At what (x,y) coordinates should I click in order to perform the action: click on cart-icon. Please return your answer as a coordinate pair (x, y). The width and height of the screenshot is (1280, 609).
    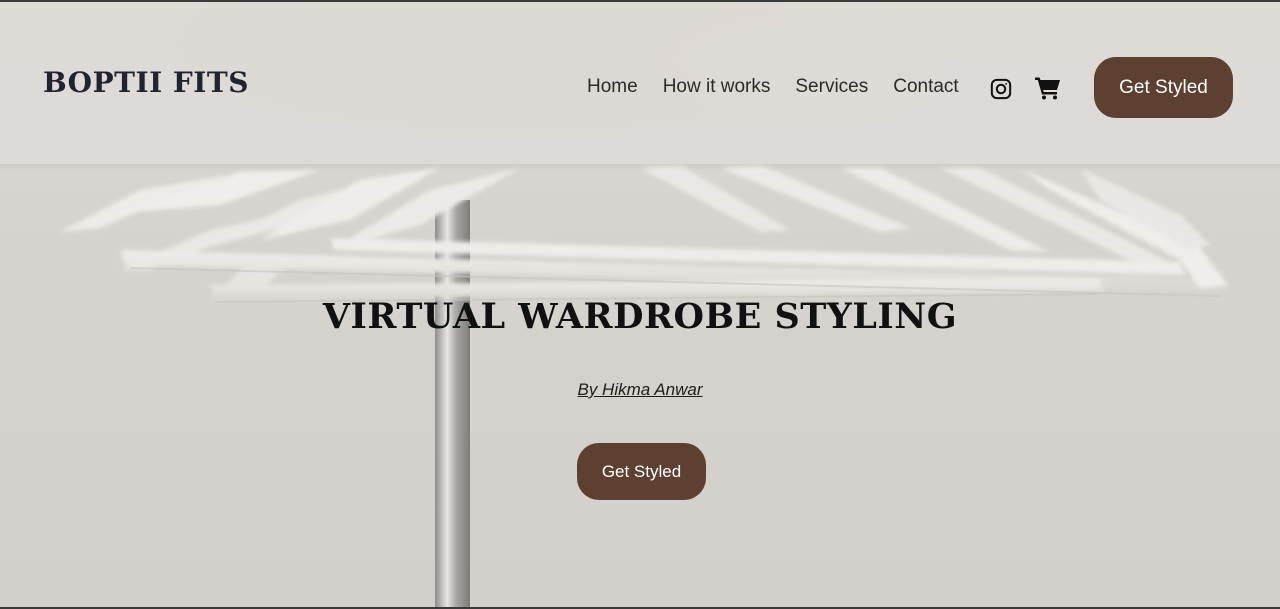
    Looking at the image, I should click on (1048, 88).